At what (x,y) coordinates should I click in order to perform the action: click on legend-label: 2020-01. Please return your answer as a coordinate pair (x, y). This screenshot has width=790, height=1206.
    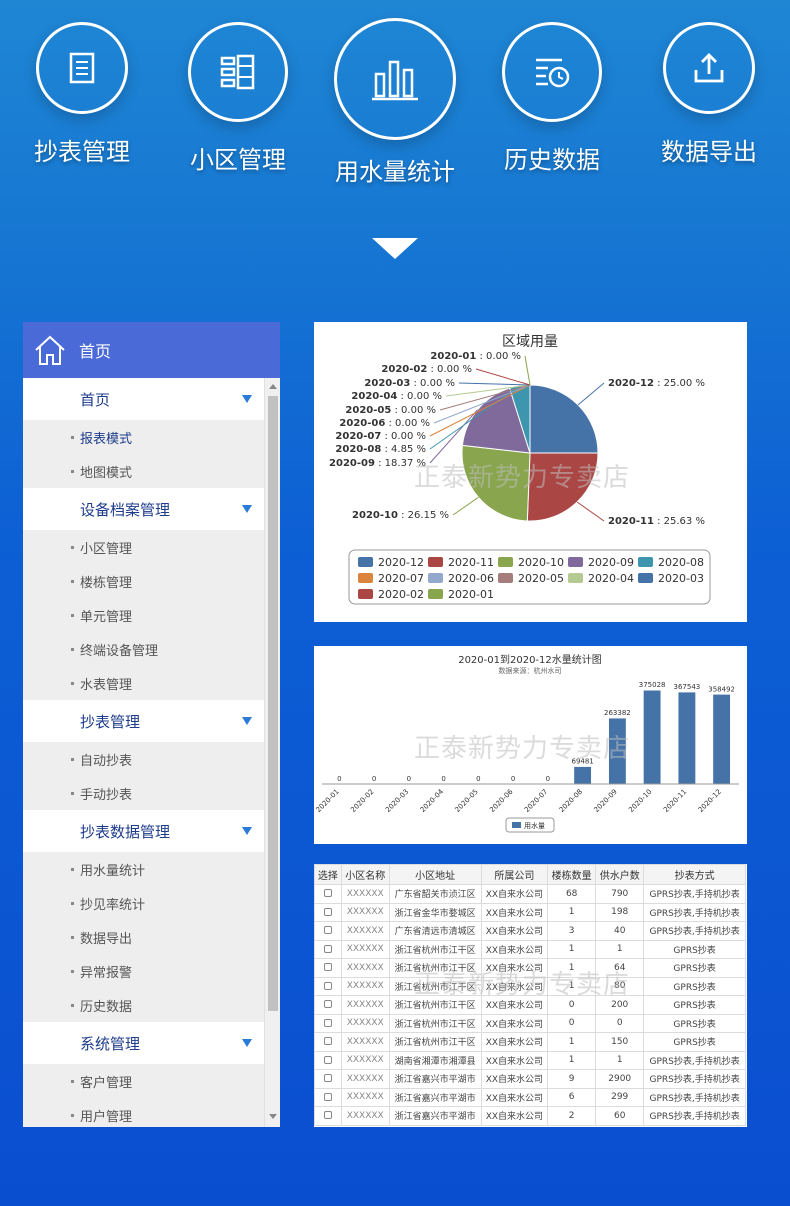
    Looking at the image, I should click on (471, 594).